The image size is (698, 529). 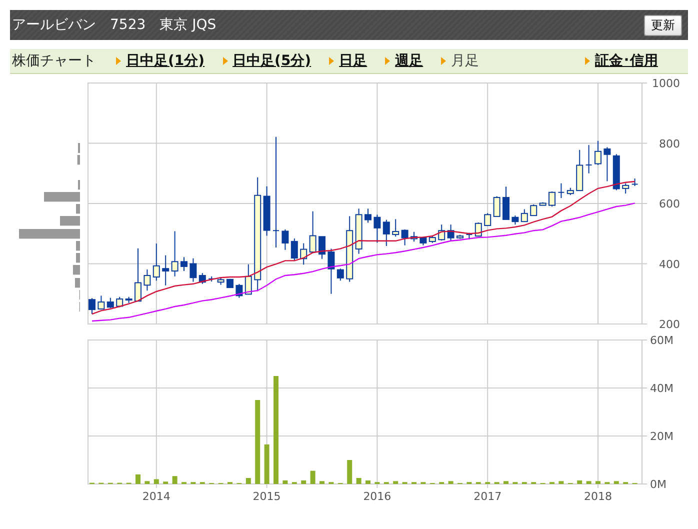 I want to click on axis-label: 0M, so click(x=658, y=484).